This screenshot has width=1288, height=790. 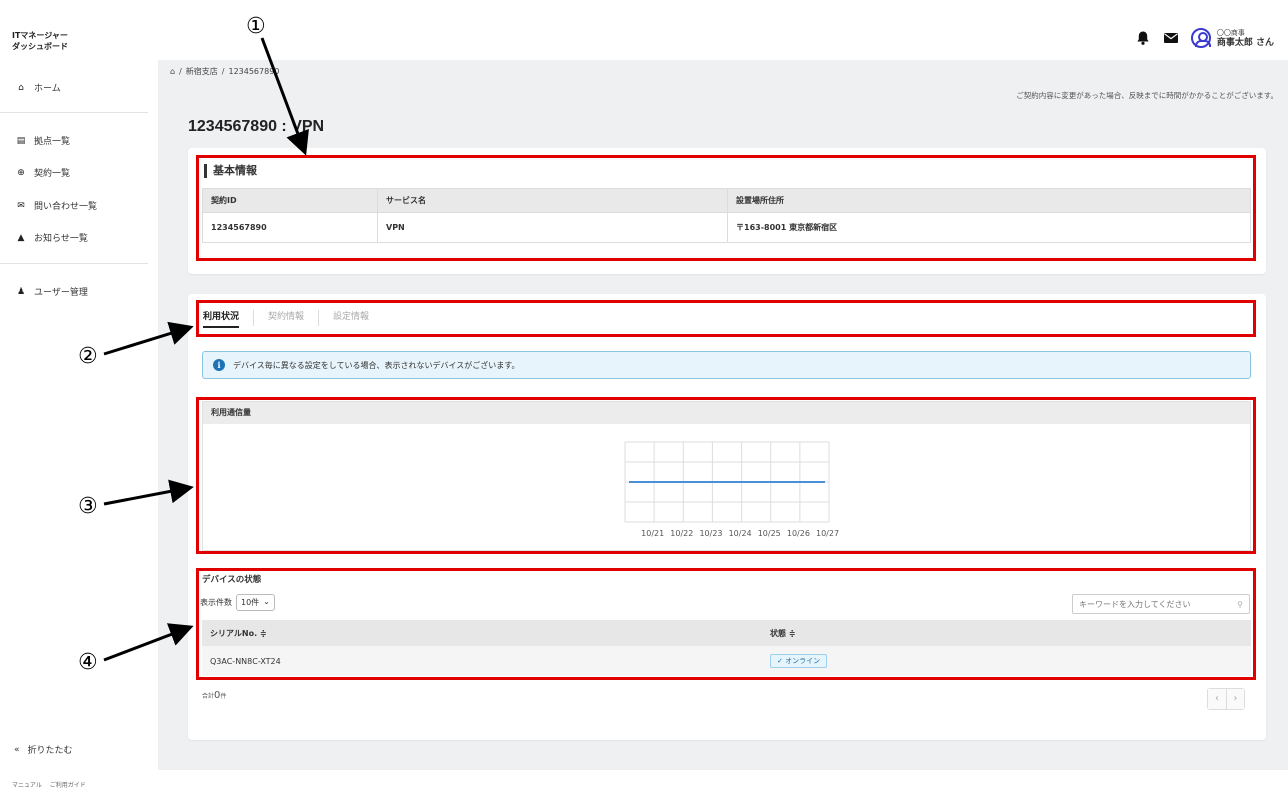 I want to click on sidebar-item-label: 拠点一覧, so click(x=52, y=142).